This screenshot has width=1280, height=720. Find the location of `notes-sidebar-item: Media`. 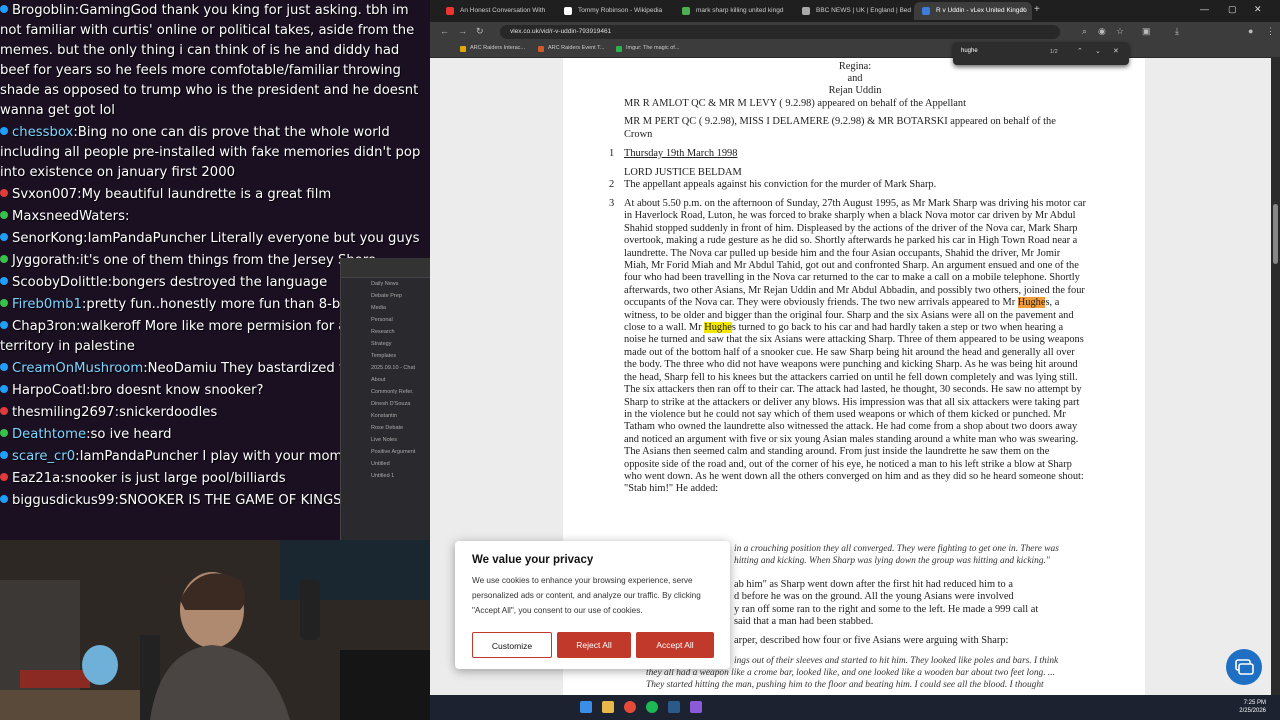

notes-sidebar-item: Media is located at coordinates (386, 308).